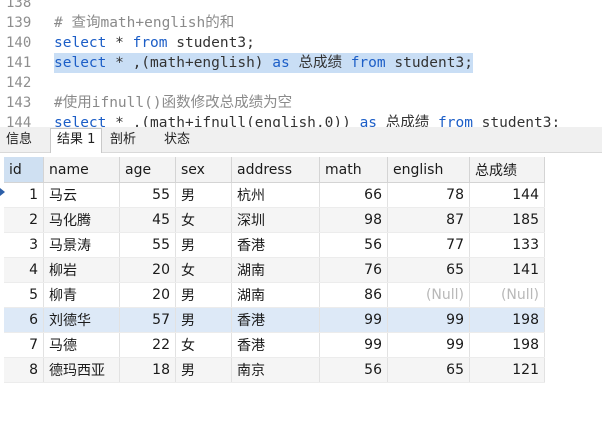 The image size is (602, 439). Describe the element at coordinates (428, 195) in the screenshot. I see `table-cell: 78` at that location.